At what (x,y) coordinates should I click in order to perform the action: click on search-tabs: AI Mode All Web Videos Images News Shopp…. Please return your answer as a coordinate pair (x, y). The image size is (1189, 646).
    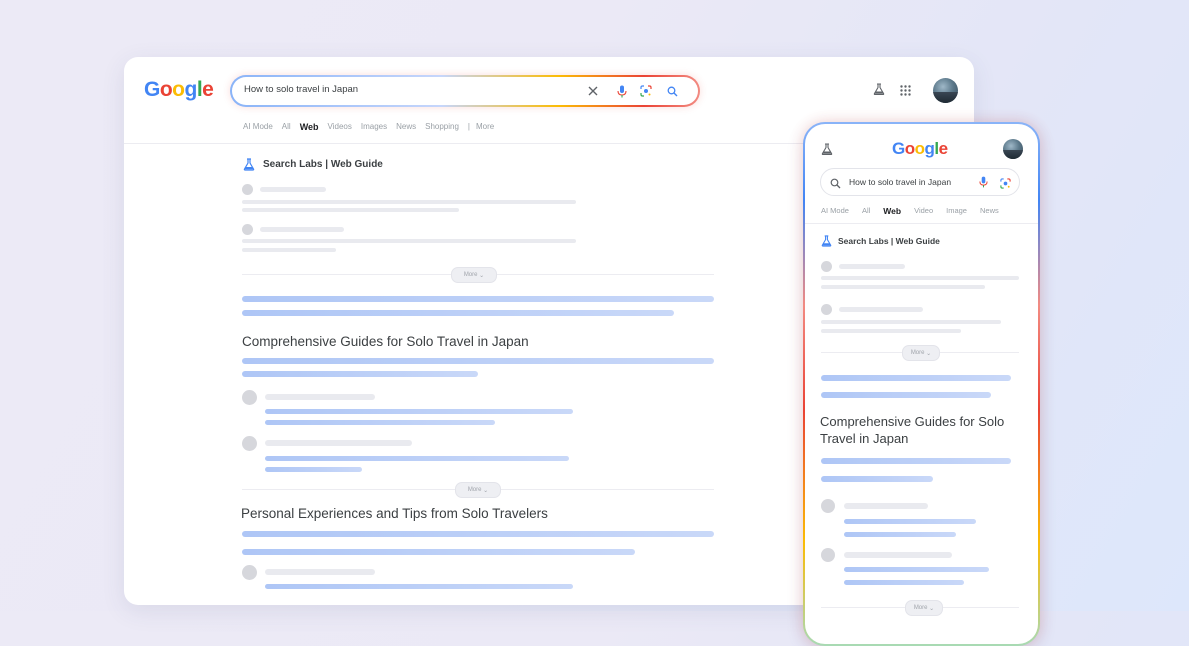
    Looking at the image, I should click on (373, 127).